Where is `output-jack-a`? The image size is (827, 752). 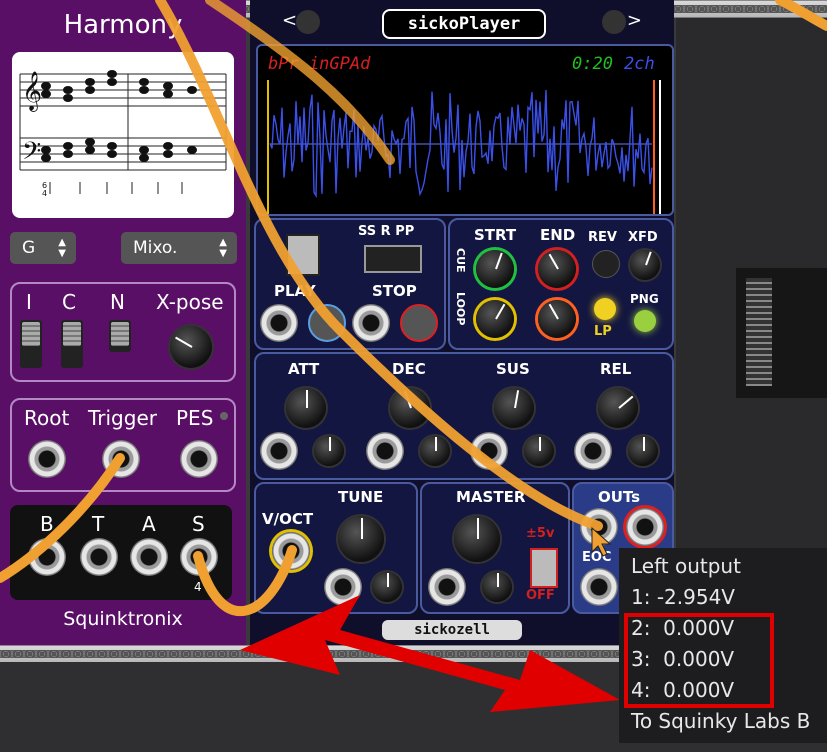
output-jack-a is located at coordinates (149, 557).